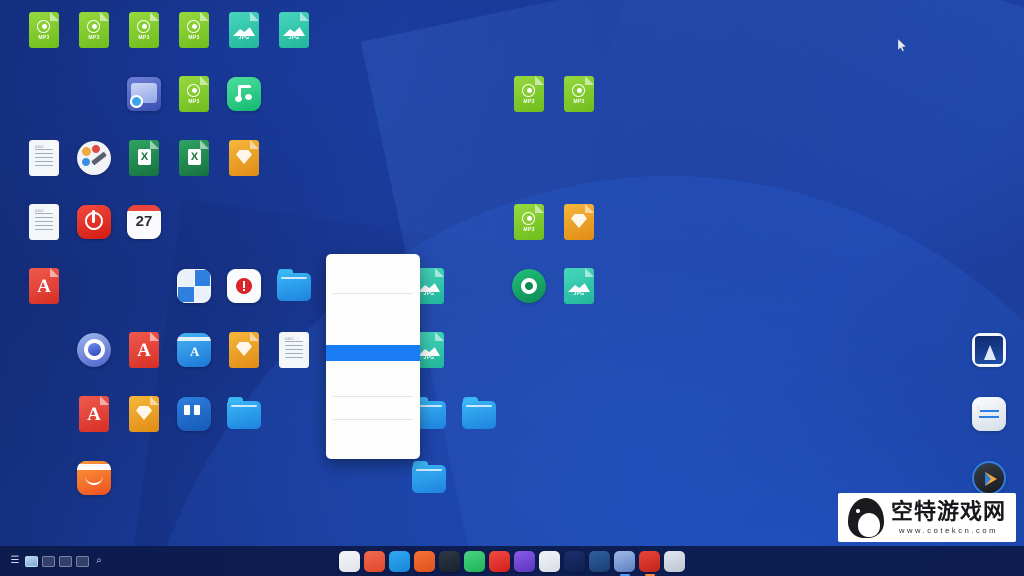 This screenshot has width=1024, height=576. What do you see at coordinates (524, 561) in the screenshot?
I see `dock-item-search-tool` at bounding box center [524, 561].